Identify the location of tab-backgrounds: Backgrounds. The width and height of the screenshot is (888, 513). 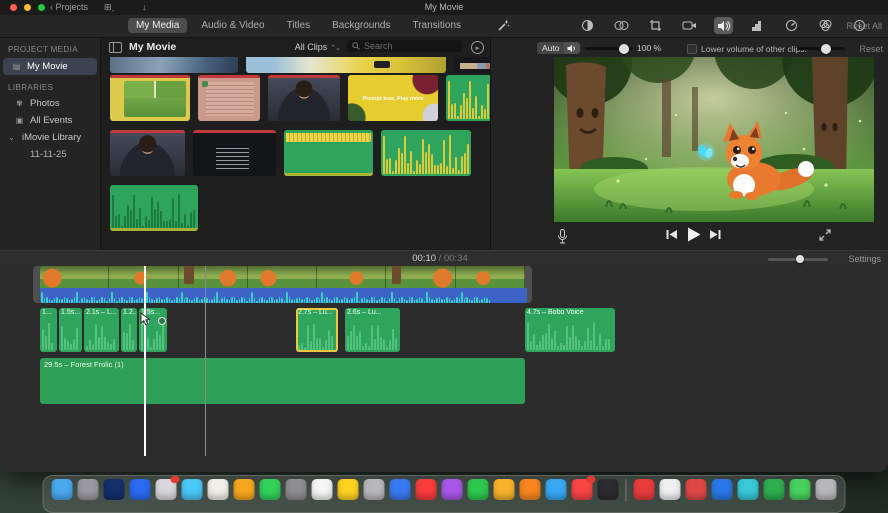
(361, 25).